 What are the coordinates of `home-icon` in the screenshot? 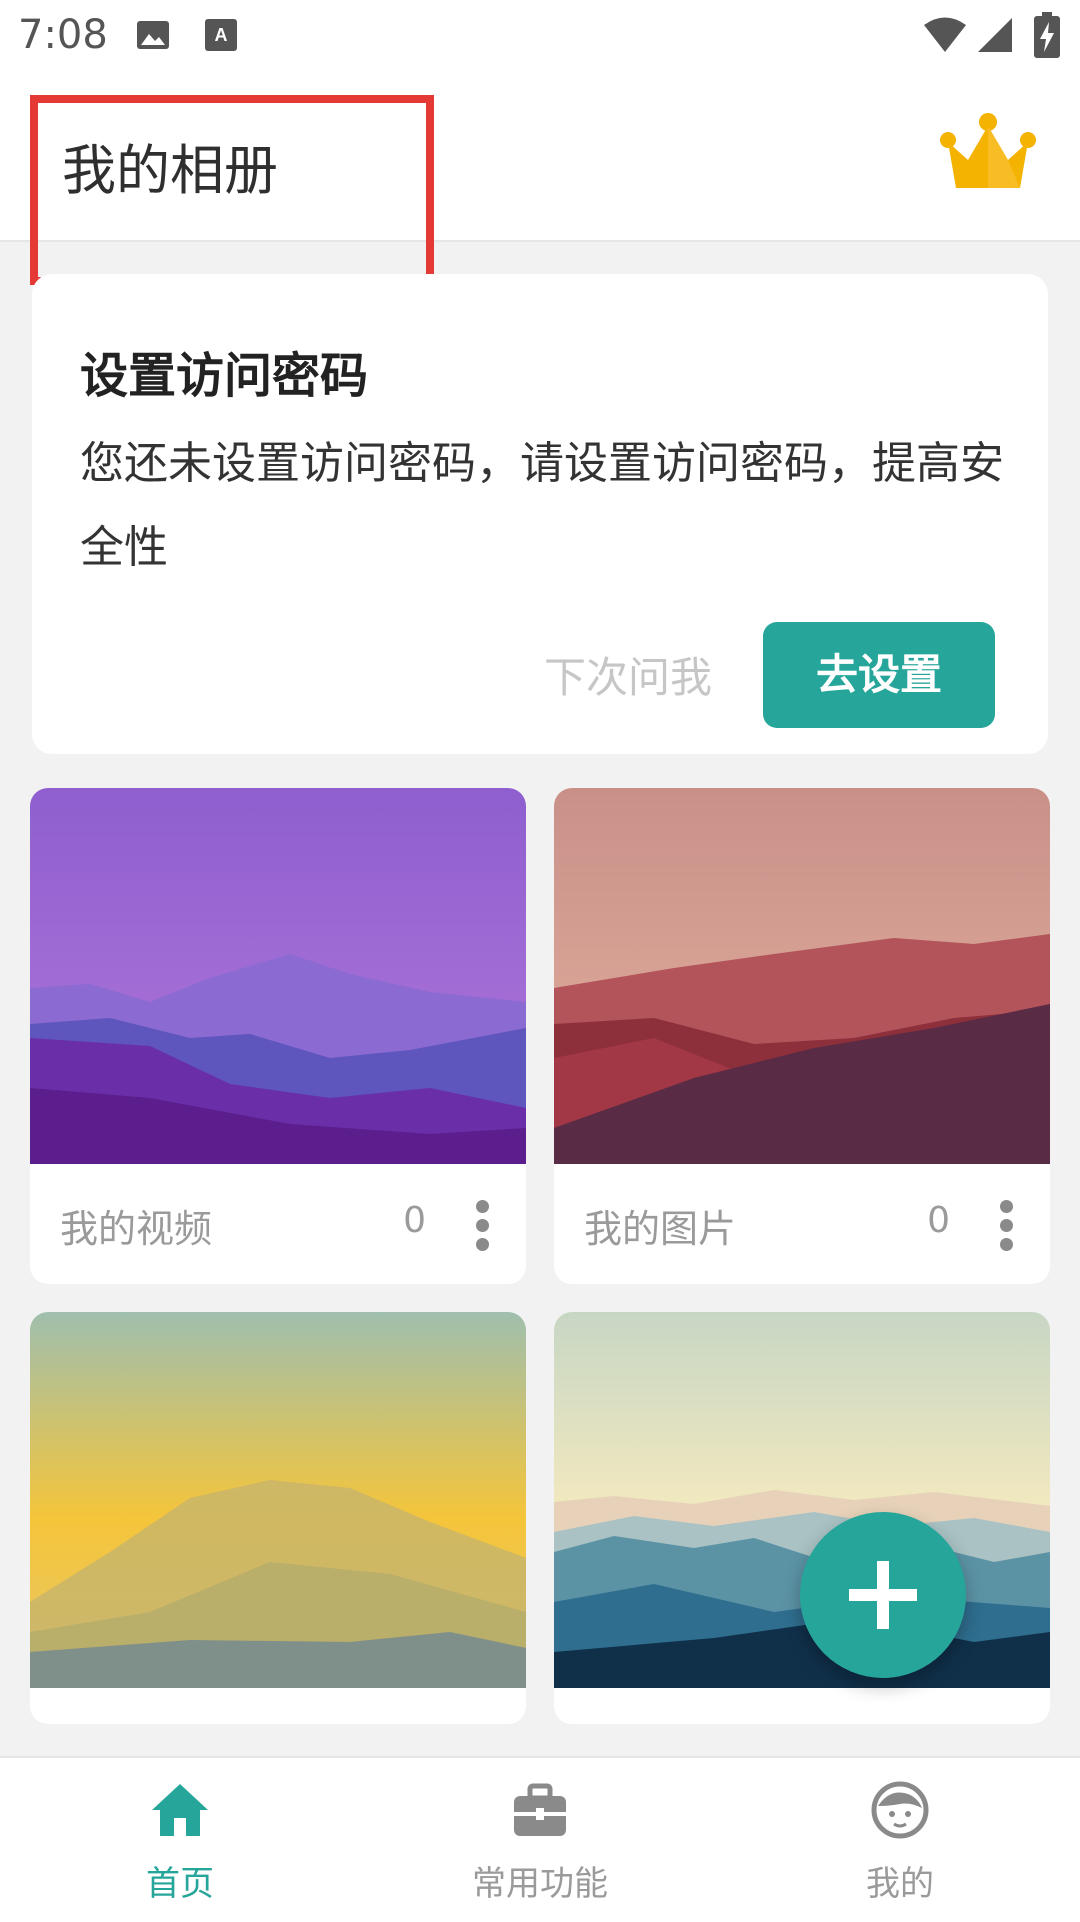 It's located at (180, 1810).